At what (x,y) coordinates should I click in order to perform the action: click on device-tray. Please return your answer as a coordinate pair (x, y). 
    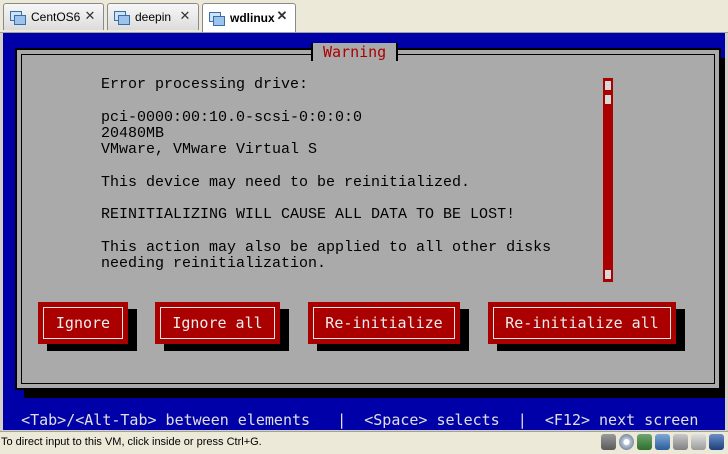
    Looking at the image, I should click on (662, 442).